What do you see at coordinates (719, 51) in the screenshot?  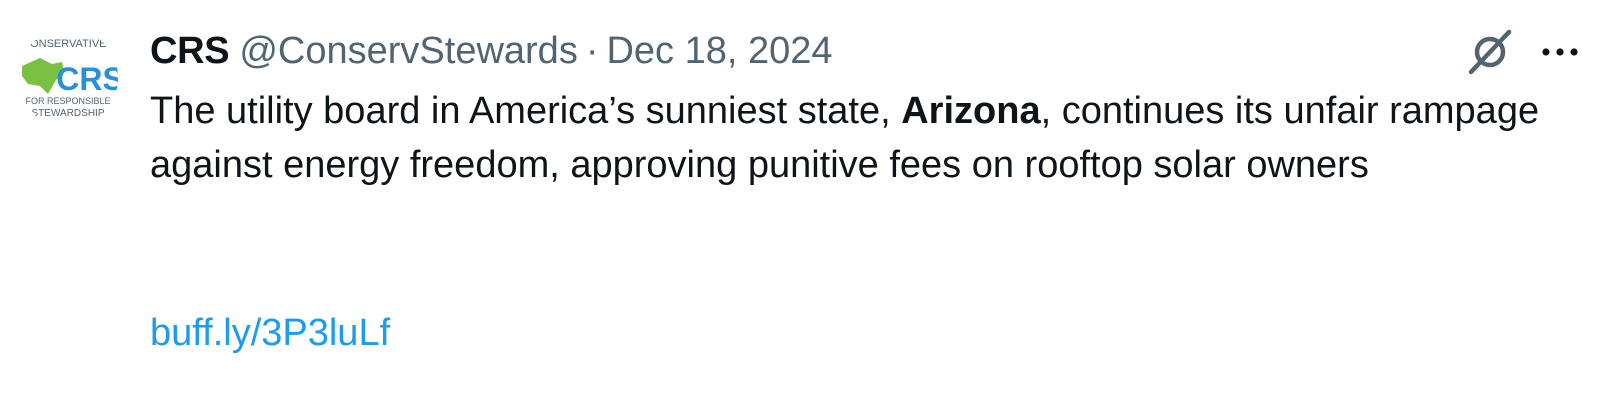 I see `tweet-date: Dec 18, 2024` at bounding box center [719, 51].